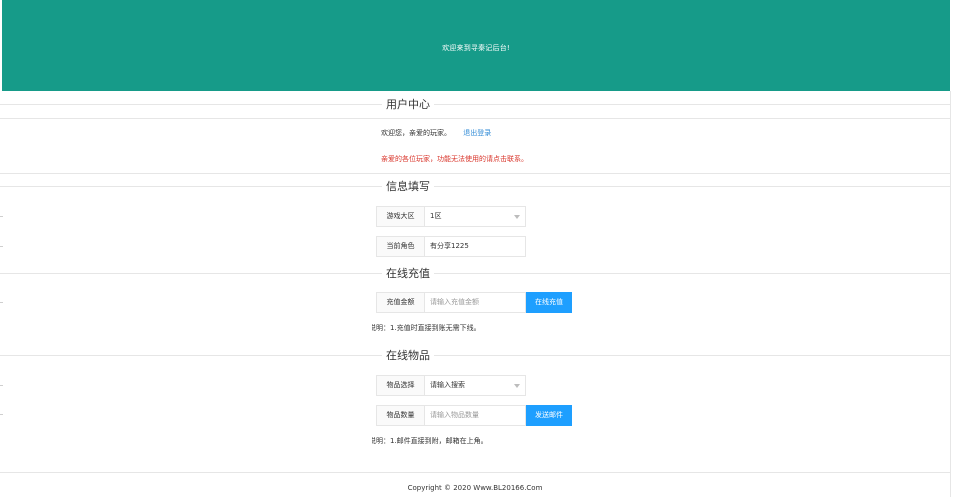 Image resolution: width=960 pixels, height=497 pixels. Describe the element at coordinates (454, 159) in the screenshot. I see `notice-text: 亲爱的各位玩家，功能无法使用的请点击联系。` at that location.